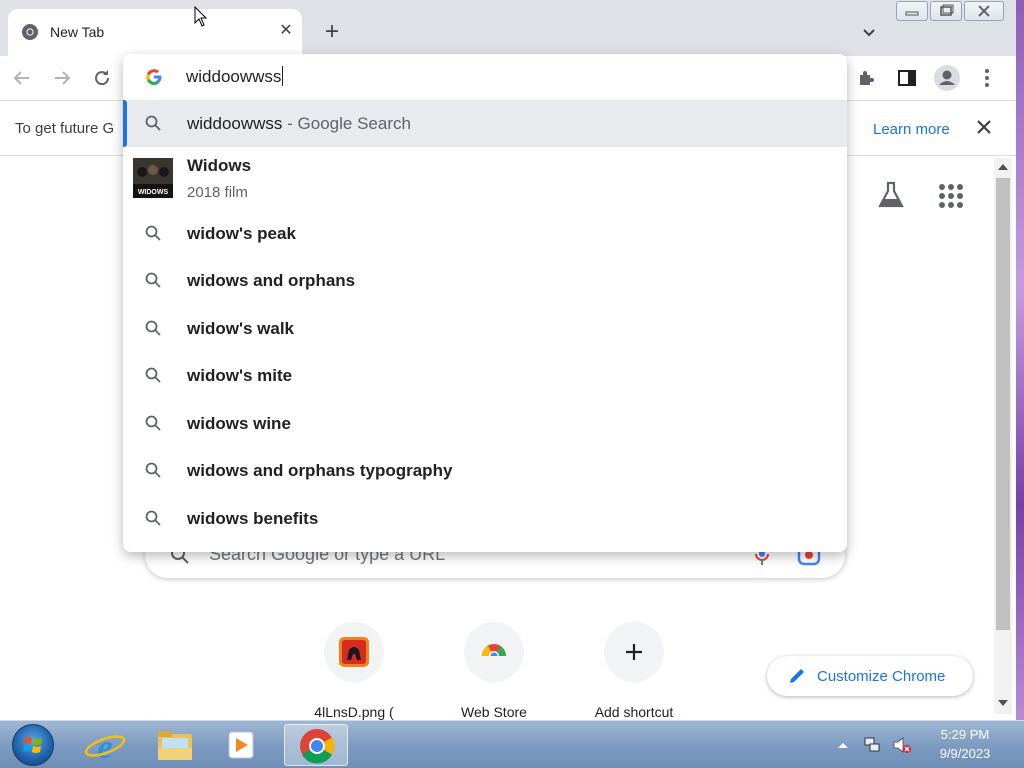 This screenshot has height=768, width=1024. What do you see at coordinates (872, 745) in the screenshot?
I see `network-icon` at bounding box center [872, 745].